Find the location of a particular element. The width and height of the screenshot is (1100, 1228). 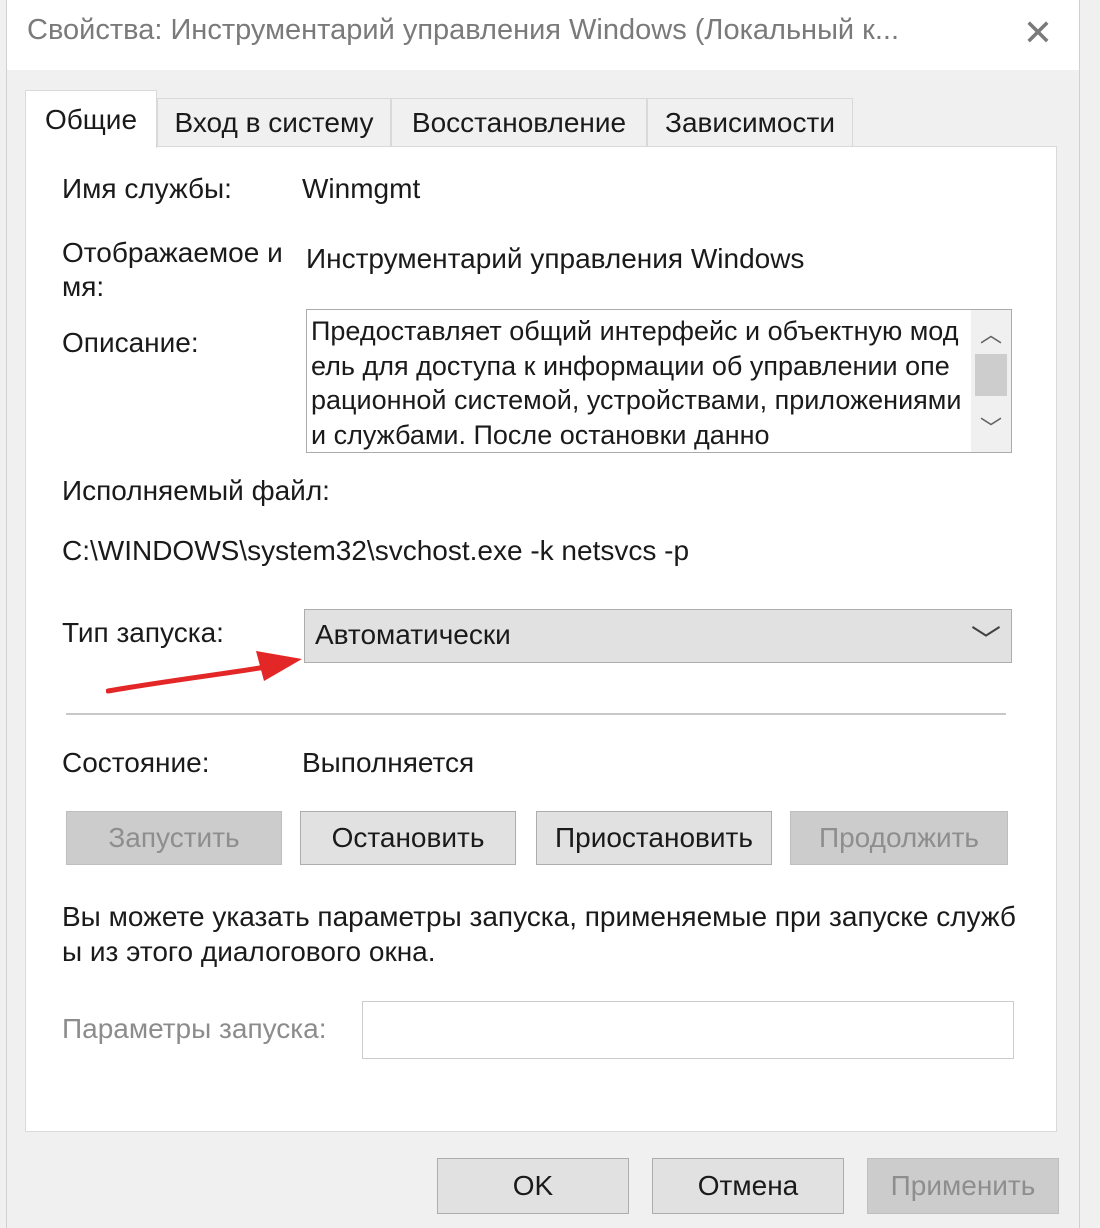

exe-label: Исполняемый файл: is located at coordinates (196, 490).